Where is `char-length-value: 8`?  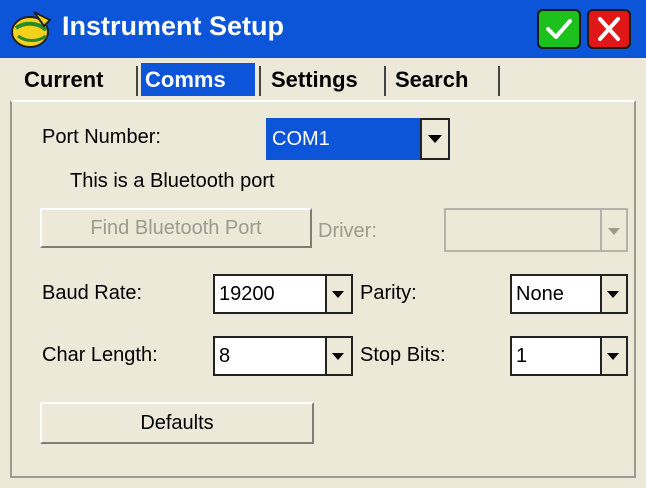
char-length-value: 8 is located at coordinates (225, 356).